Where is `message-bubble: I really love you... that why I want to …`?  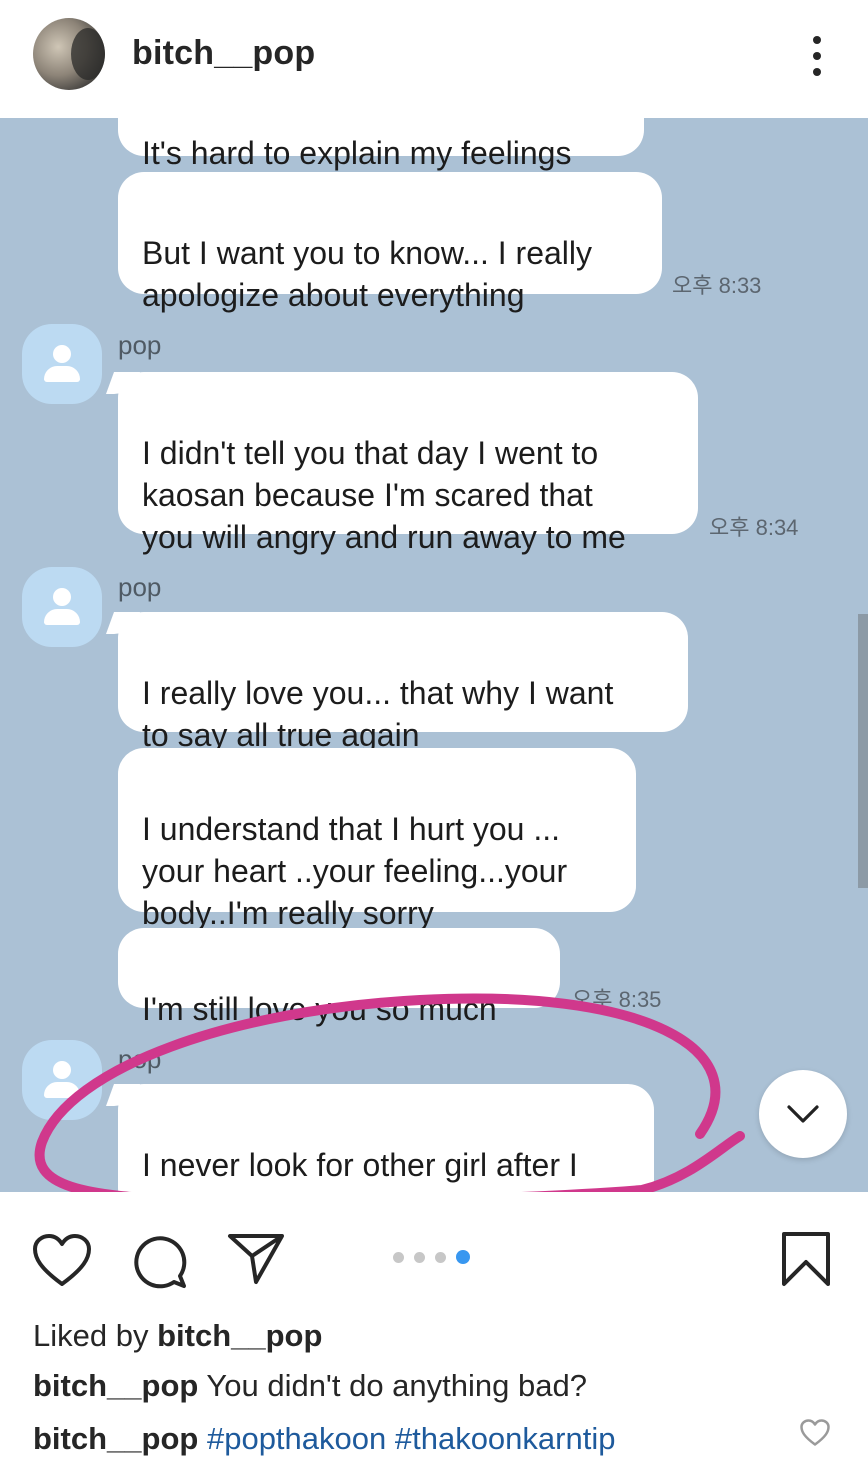 message-bubble: I really love you... that why I want to … is located at coordinates (403, 682).